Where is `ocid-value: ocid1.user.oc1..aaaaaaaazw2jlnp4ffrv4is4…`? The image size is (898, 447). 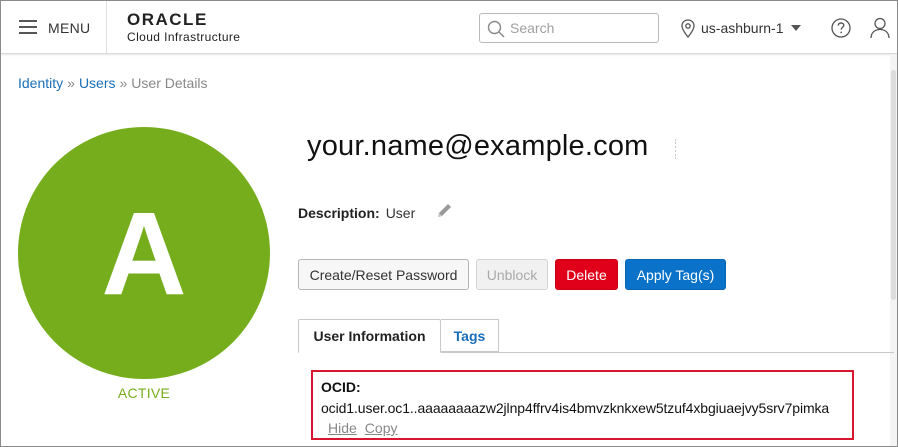 ocid-value: ocid1.user.oc1..aaaaaaaazw2jlnp4ffrv4is4… is located at coordinates (575, 408).